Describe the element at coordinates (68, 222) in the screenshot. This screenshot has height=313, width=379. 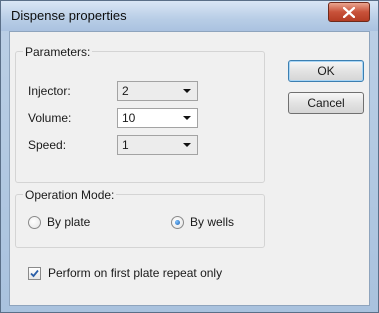
I see `by-plate-label: By plate` at that location.